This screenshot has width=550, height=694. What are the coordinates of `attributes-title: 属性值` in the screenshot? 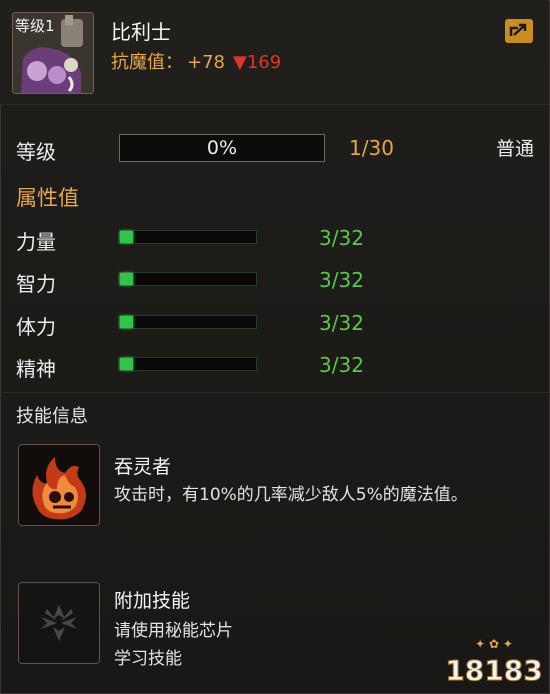 It's located at (47, 198).